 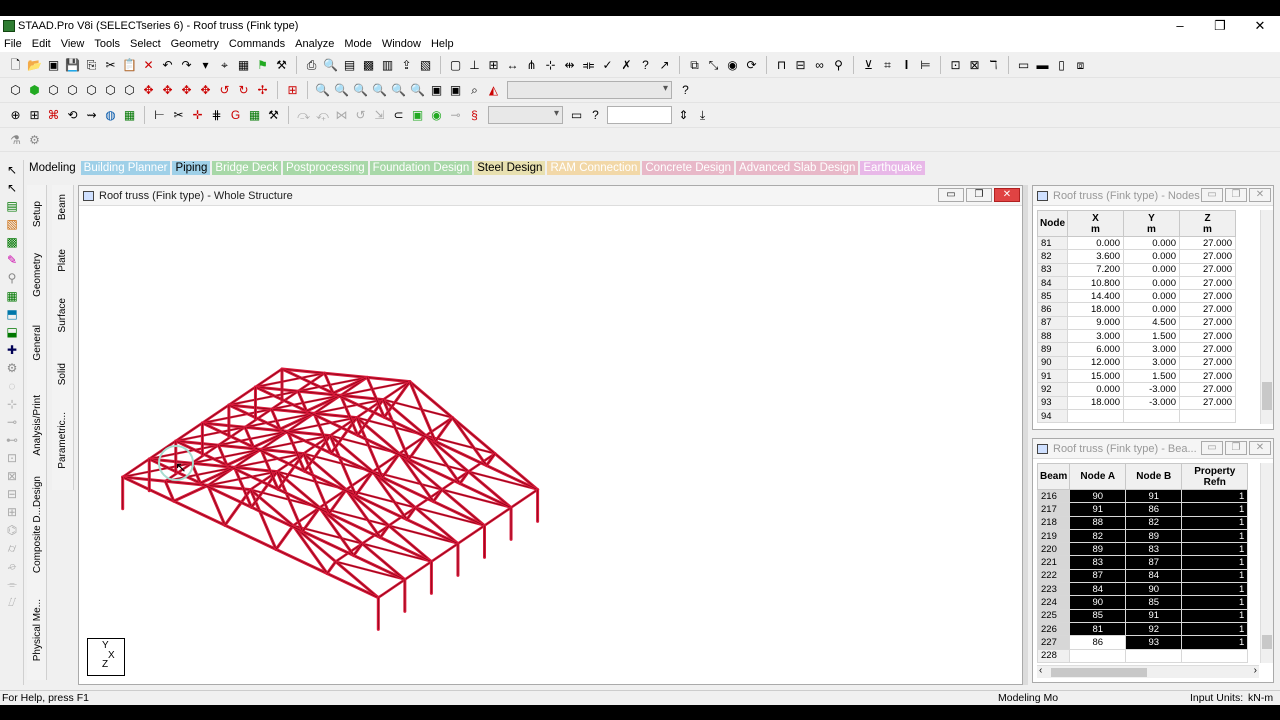 I want to click on nodes-cell: 9.000, so click(x=1095, y=323).